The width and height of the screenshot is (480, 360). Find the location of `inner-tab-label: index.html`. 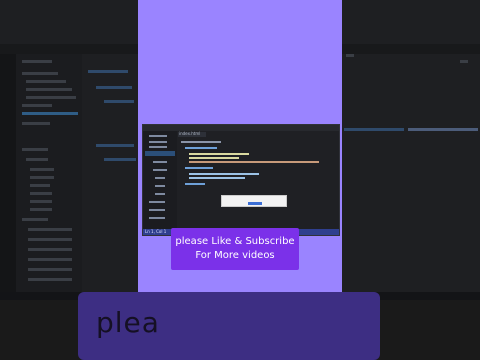

inner-tab-label: index.html is located at coordinates (190, 133).